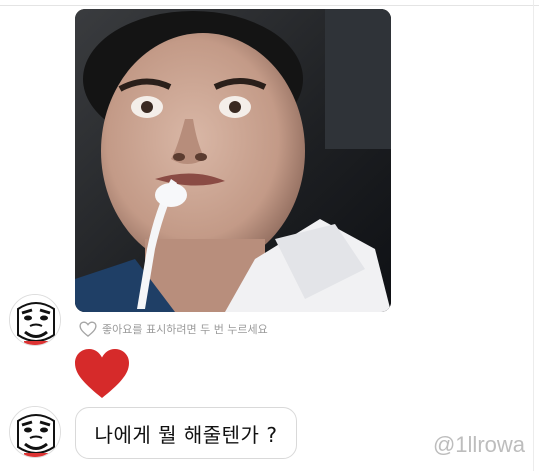 This screenshot has width=539, height=471. I want to click on thread-scroll-edge, so click(536, 235).